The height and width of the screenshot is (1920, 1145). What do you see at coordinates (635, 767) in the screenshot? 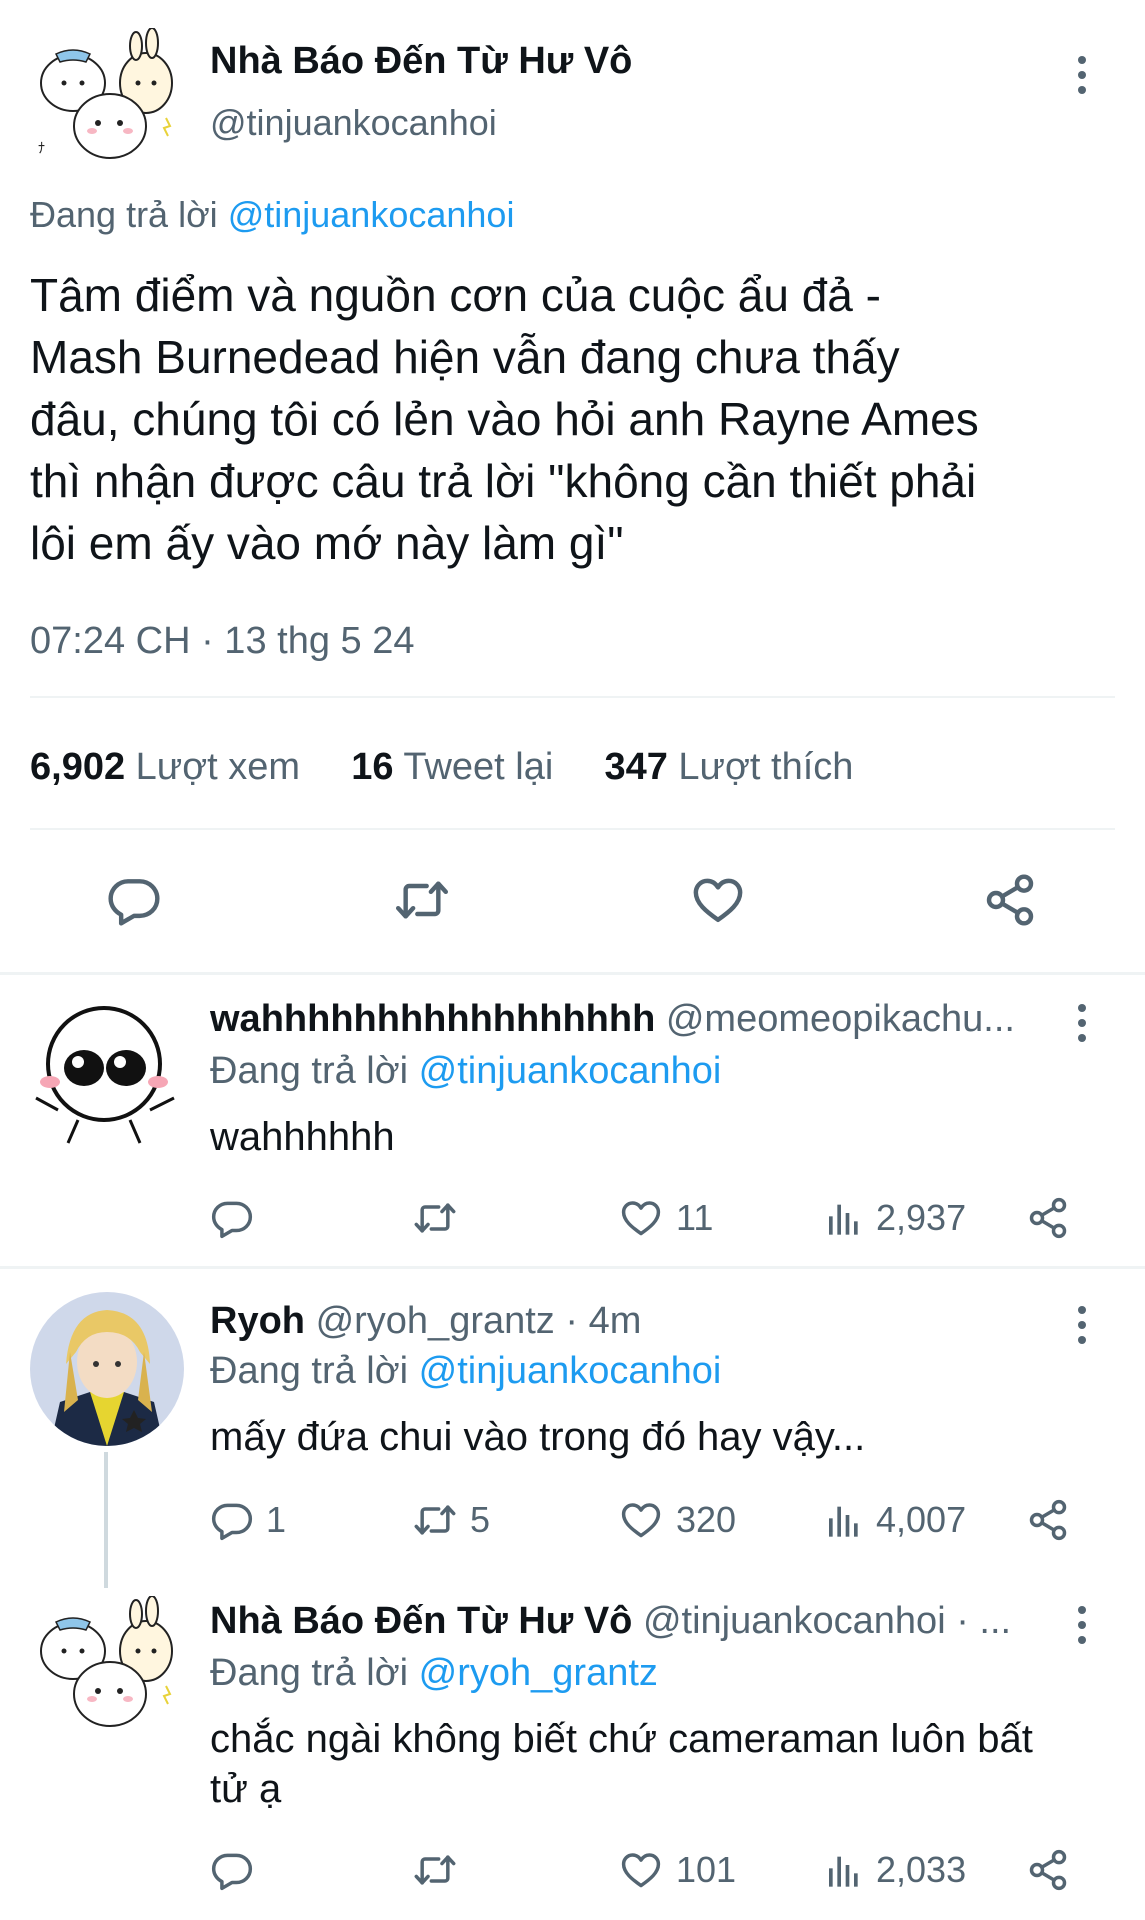
I see `likes-count: 347` at bounding box center [635, 767].